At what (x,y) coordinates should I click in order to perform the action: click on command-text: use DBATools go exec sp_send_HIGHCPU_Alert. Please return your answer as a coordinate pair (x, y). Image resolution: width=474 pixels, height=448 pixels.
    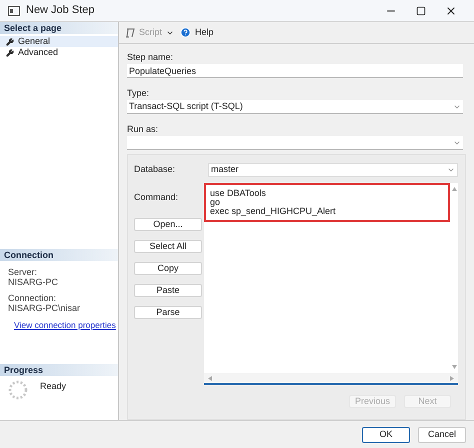
    Looking at the image, I should click on (327, 202).